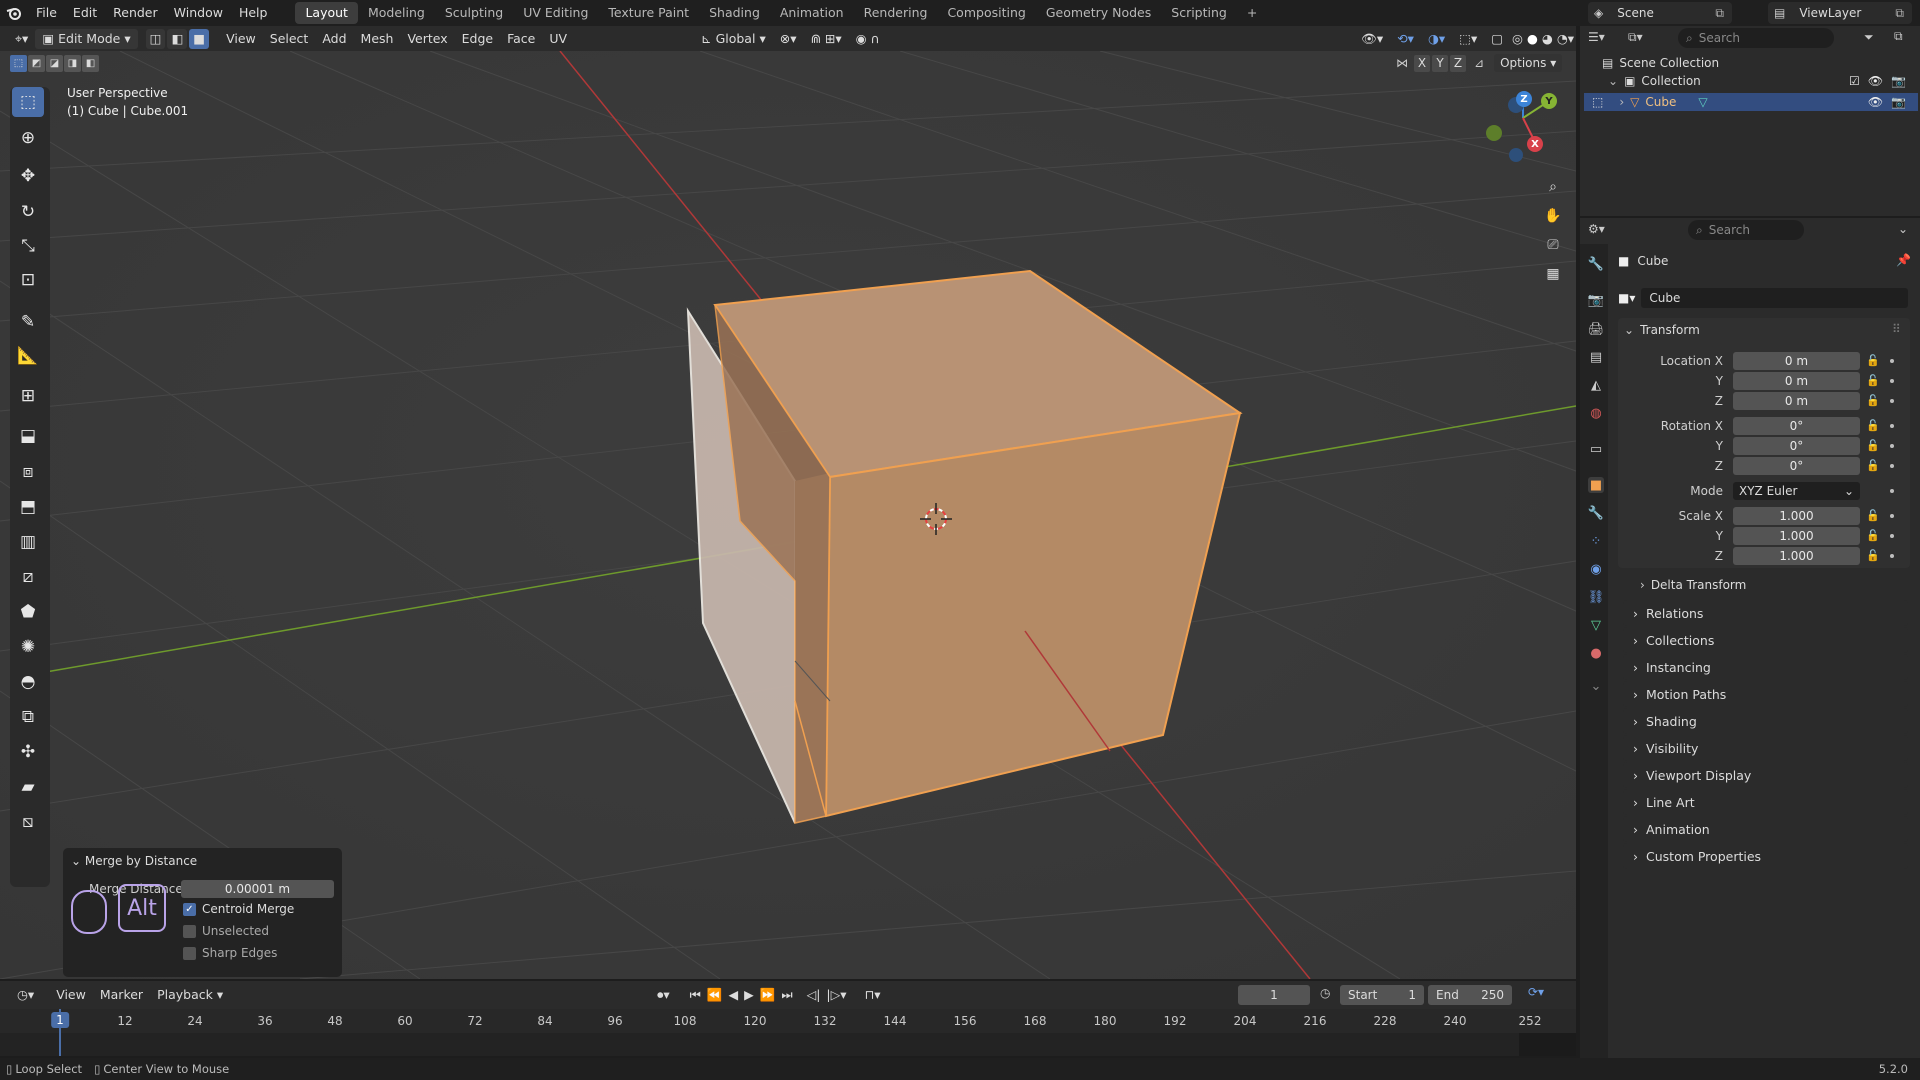 The width and height of the screenshot is (1920, 1080). I want to click on inset-tool-icon: ⧈, so click(28, 472).